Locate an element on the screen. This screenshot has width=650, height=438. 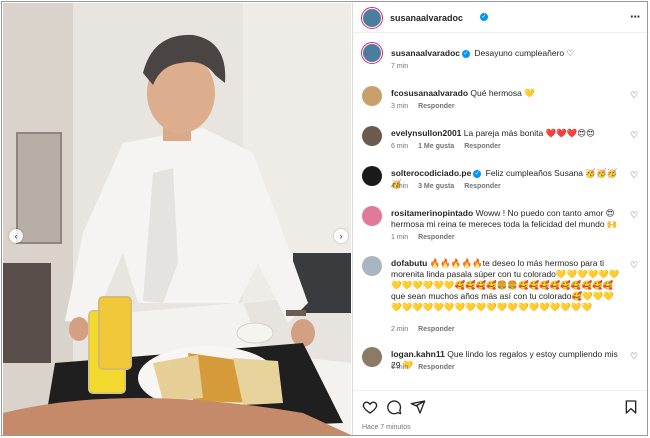
save-icon is located at coordinates (631, 407).